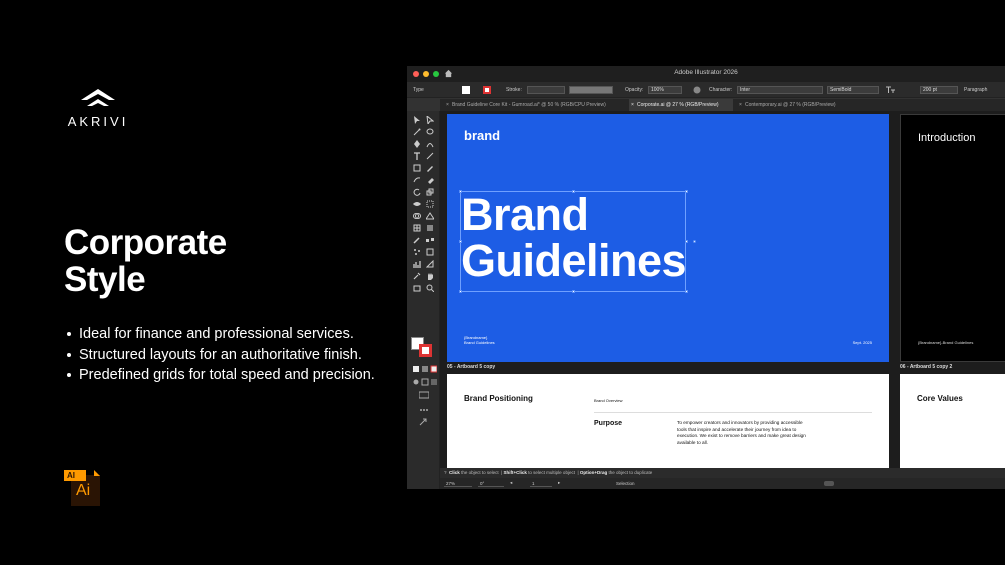 The height and width of the screenshot is (565, 1005). Describe the element at coordinates (445, 472) in the screenshot. I see `help-icon: ?` at that location.